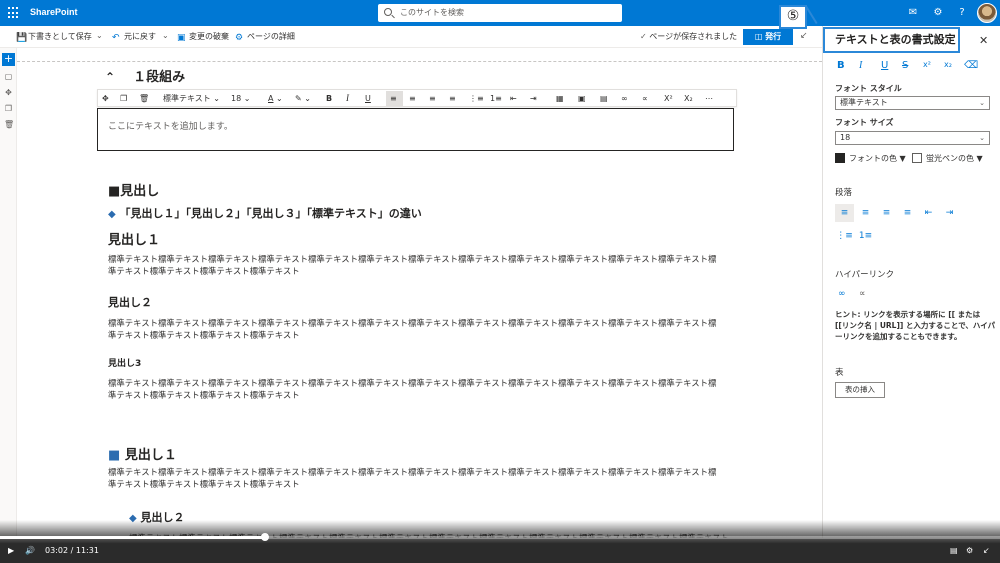 The height and width of the screenshot is (563, 1000). What do you see at coordinates (962, 13) in the screenshot?
I see `help-icon: ?` at bounding box center [962, 13].